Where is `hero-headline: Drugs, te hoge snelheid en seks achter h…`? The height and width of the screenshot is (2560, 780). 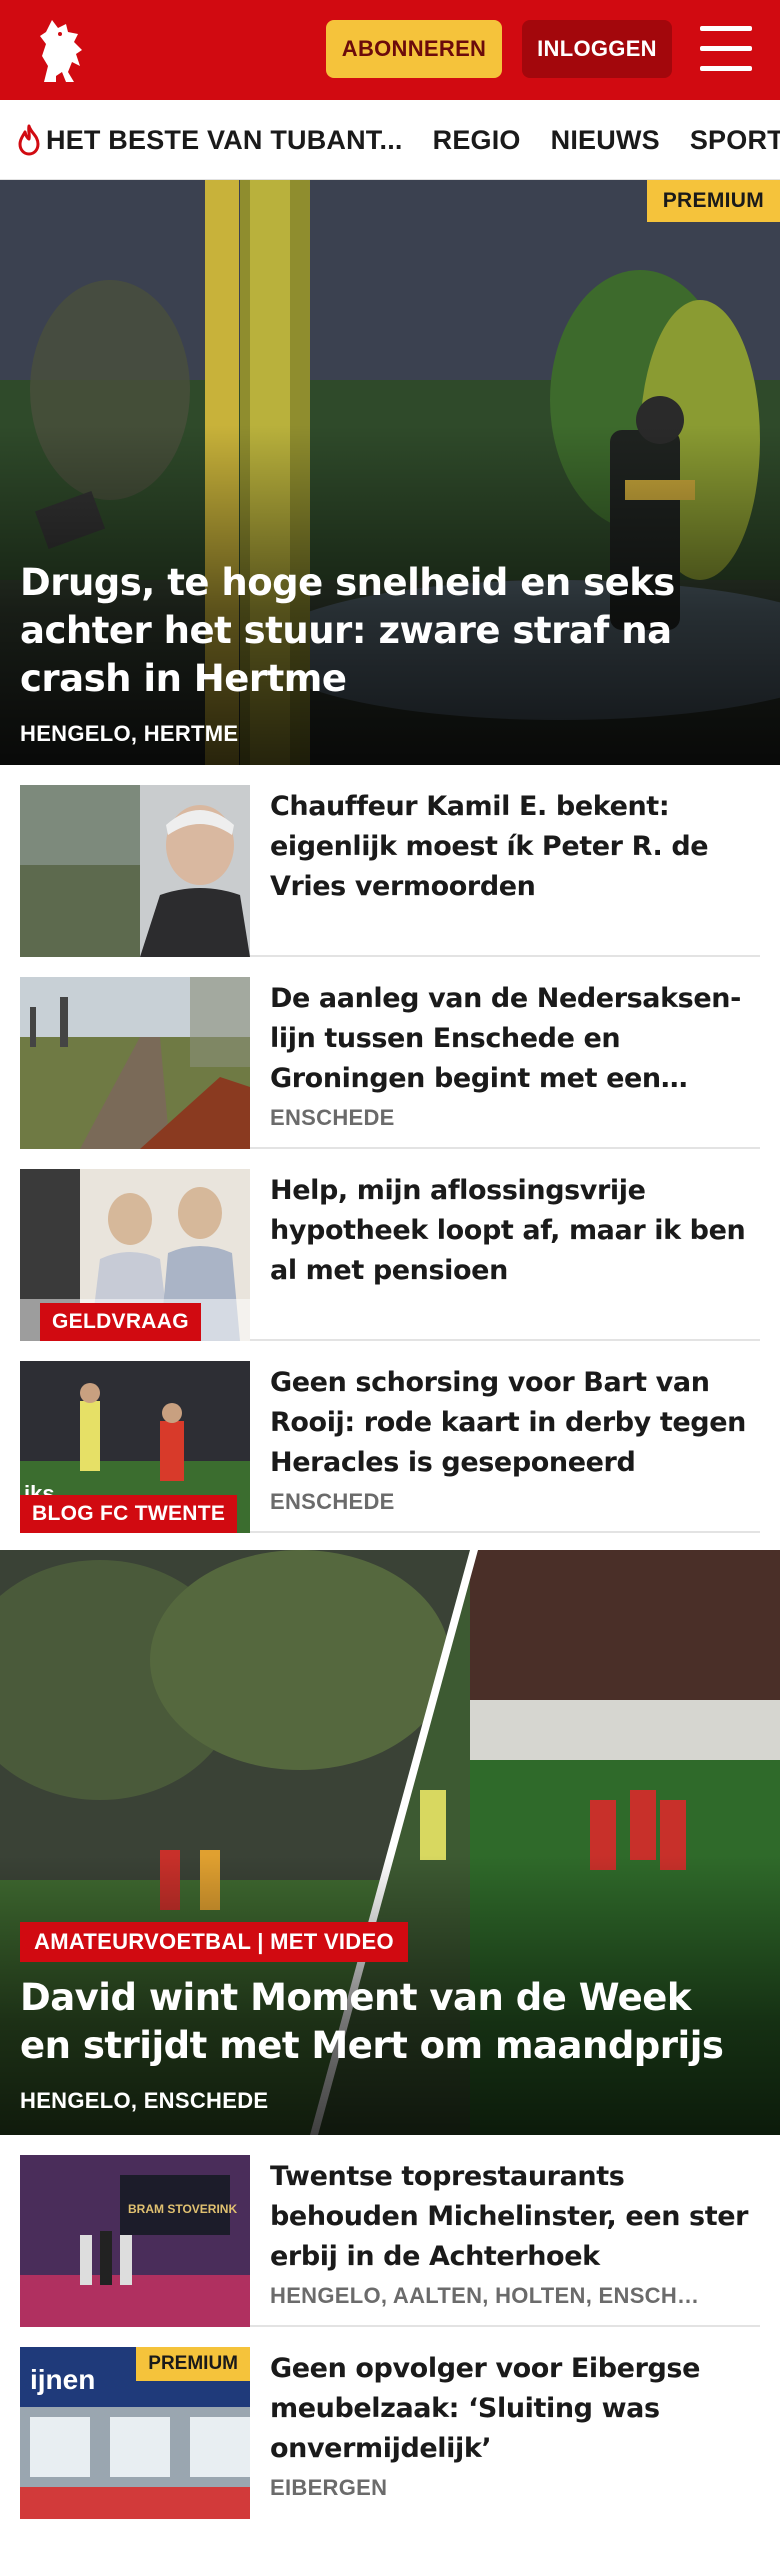 hero-headline: Drugs, te hoge snelheid en seks achter h… is located at coordinates (388, 631).